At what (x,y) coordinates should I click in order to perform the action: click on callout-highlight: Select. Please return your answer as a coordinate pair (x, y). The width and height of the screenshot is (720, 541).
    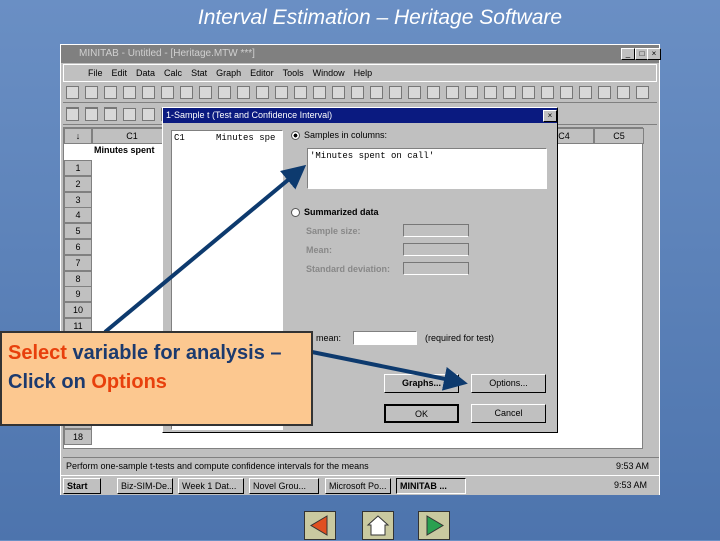
    Looking at the image, I should click on (37, 353).